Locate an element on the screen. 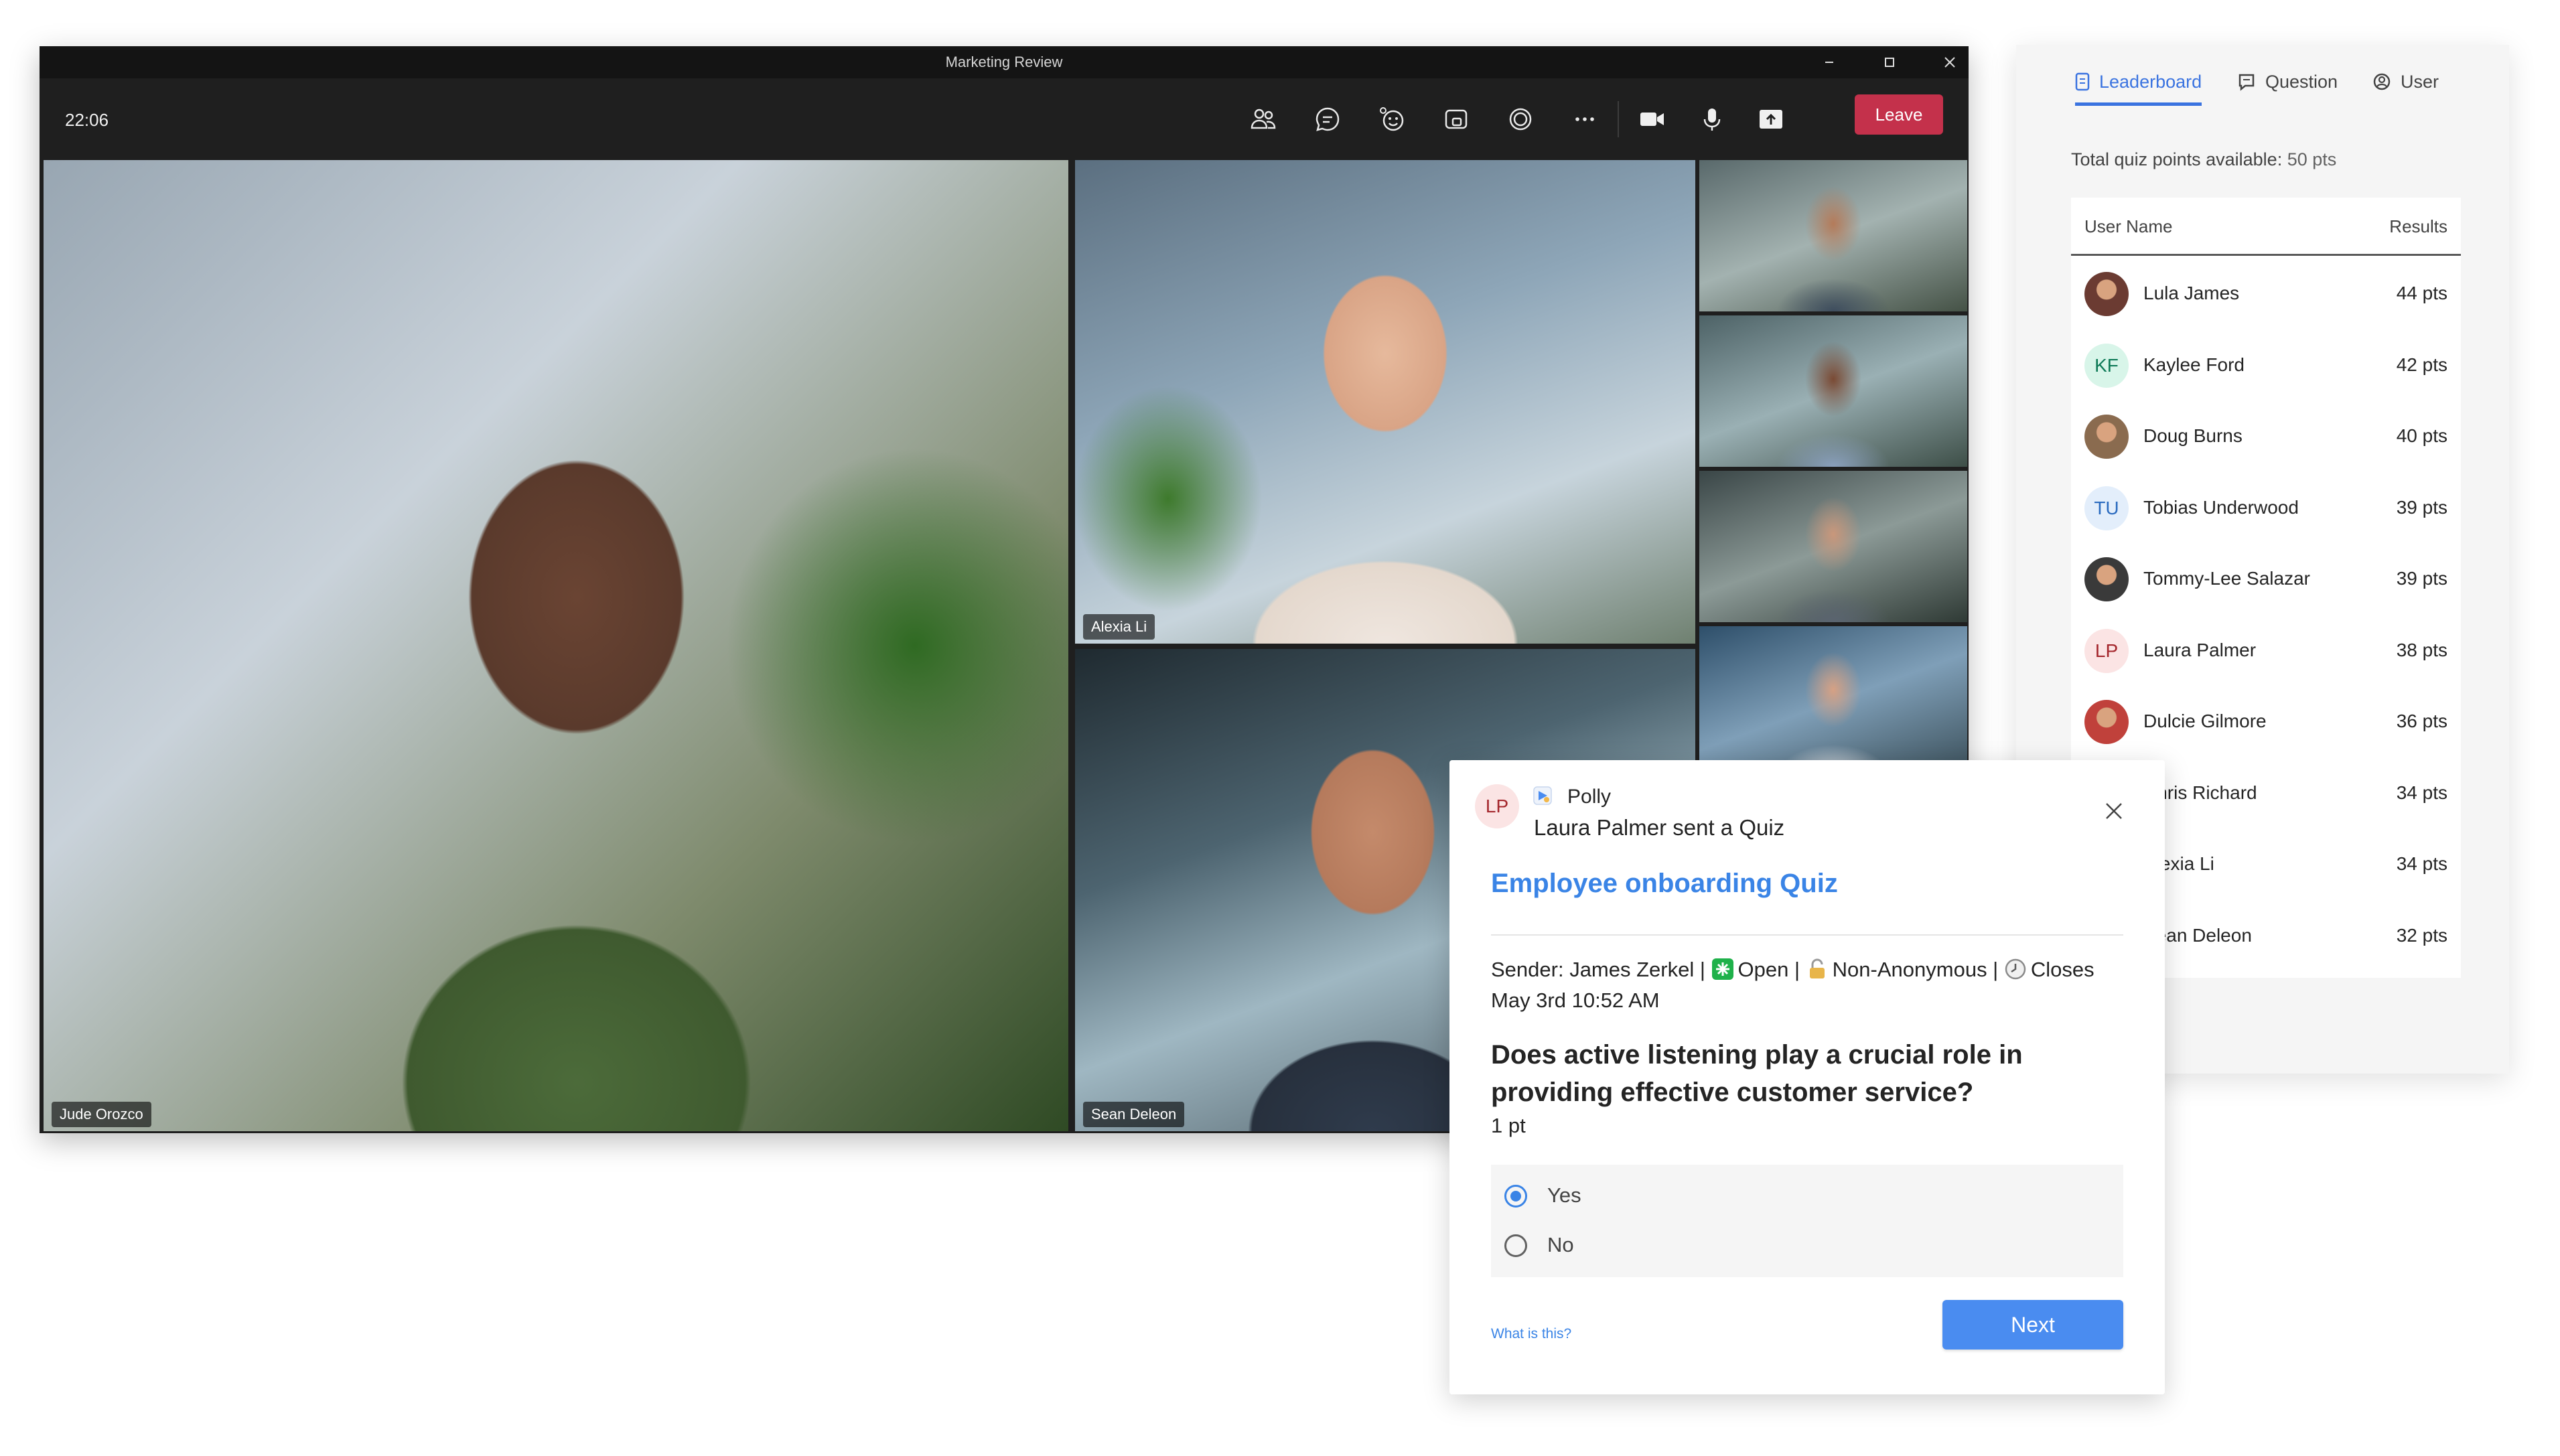 The width and height of the screenshot is (2560, 1456). user-points: 32 pts is located at coordinates (2421, 935).